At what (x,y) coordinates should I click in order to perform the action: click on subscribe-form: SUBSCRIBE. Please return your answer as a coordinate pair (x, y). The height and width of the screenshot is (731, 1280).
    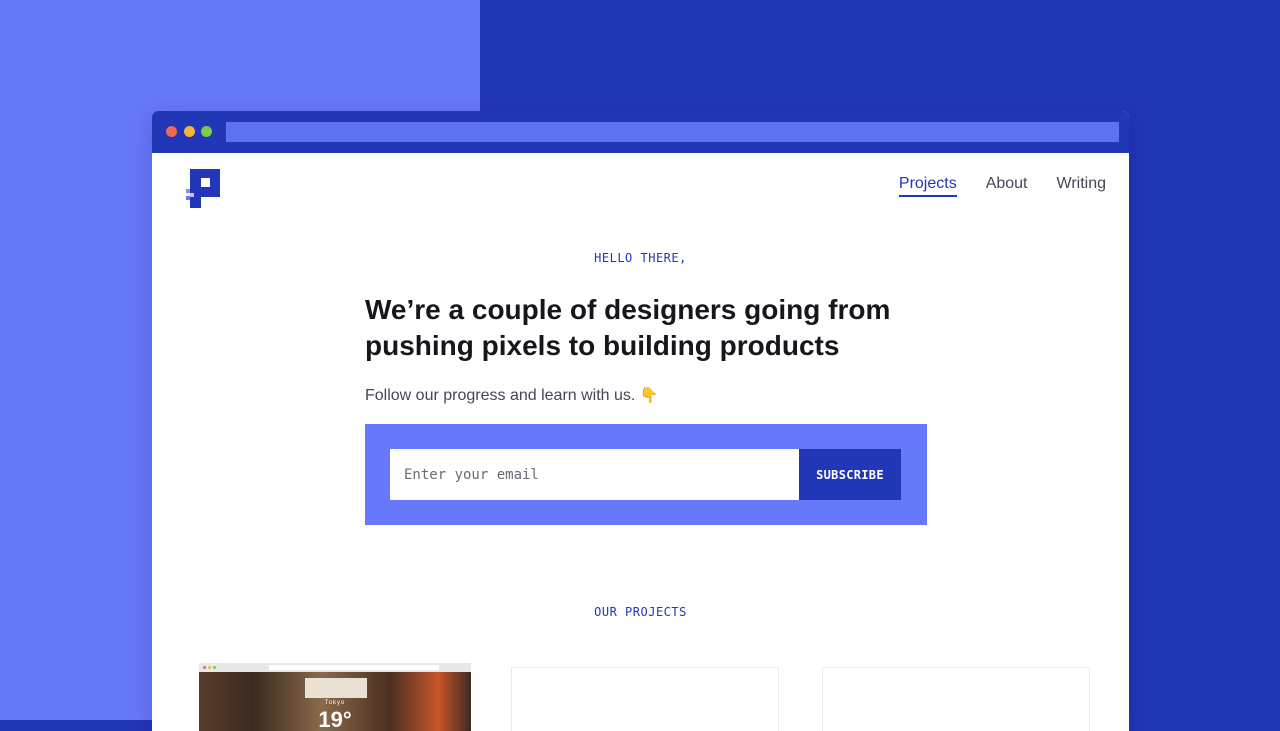
    Looking at the image, I should click on (646, 474).